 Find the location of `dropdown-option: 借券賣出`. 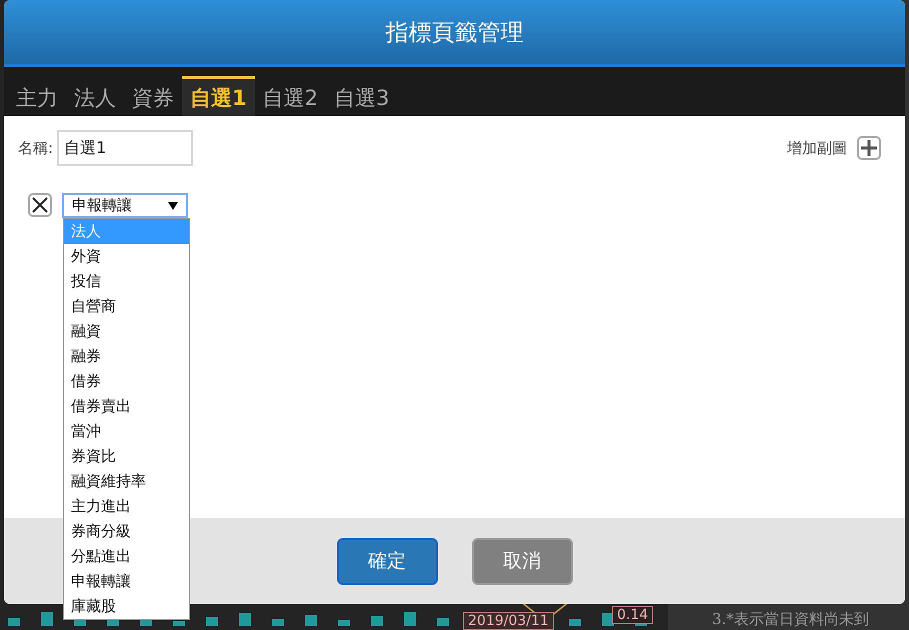

dropdown-option: 借券賣出 is located at coordinates (126, 406).